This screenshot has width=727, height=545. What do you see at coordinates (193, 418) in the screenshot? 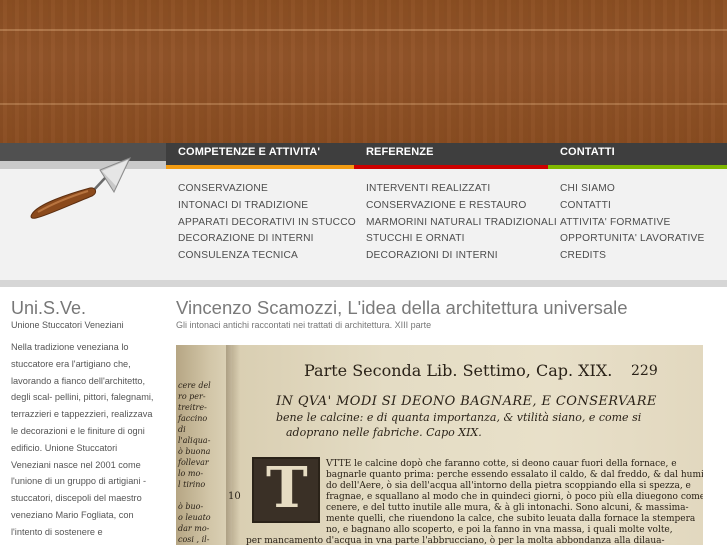
I see `book-margin-note: faccino` at bounding box center [193, 418].